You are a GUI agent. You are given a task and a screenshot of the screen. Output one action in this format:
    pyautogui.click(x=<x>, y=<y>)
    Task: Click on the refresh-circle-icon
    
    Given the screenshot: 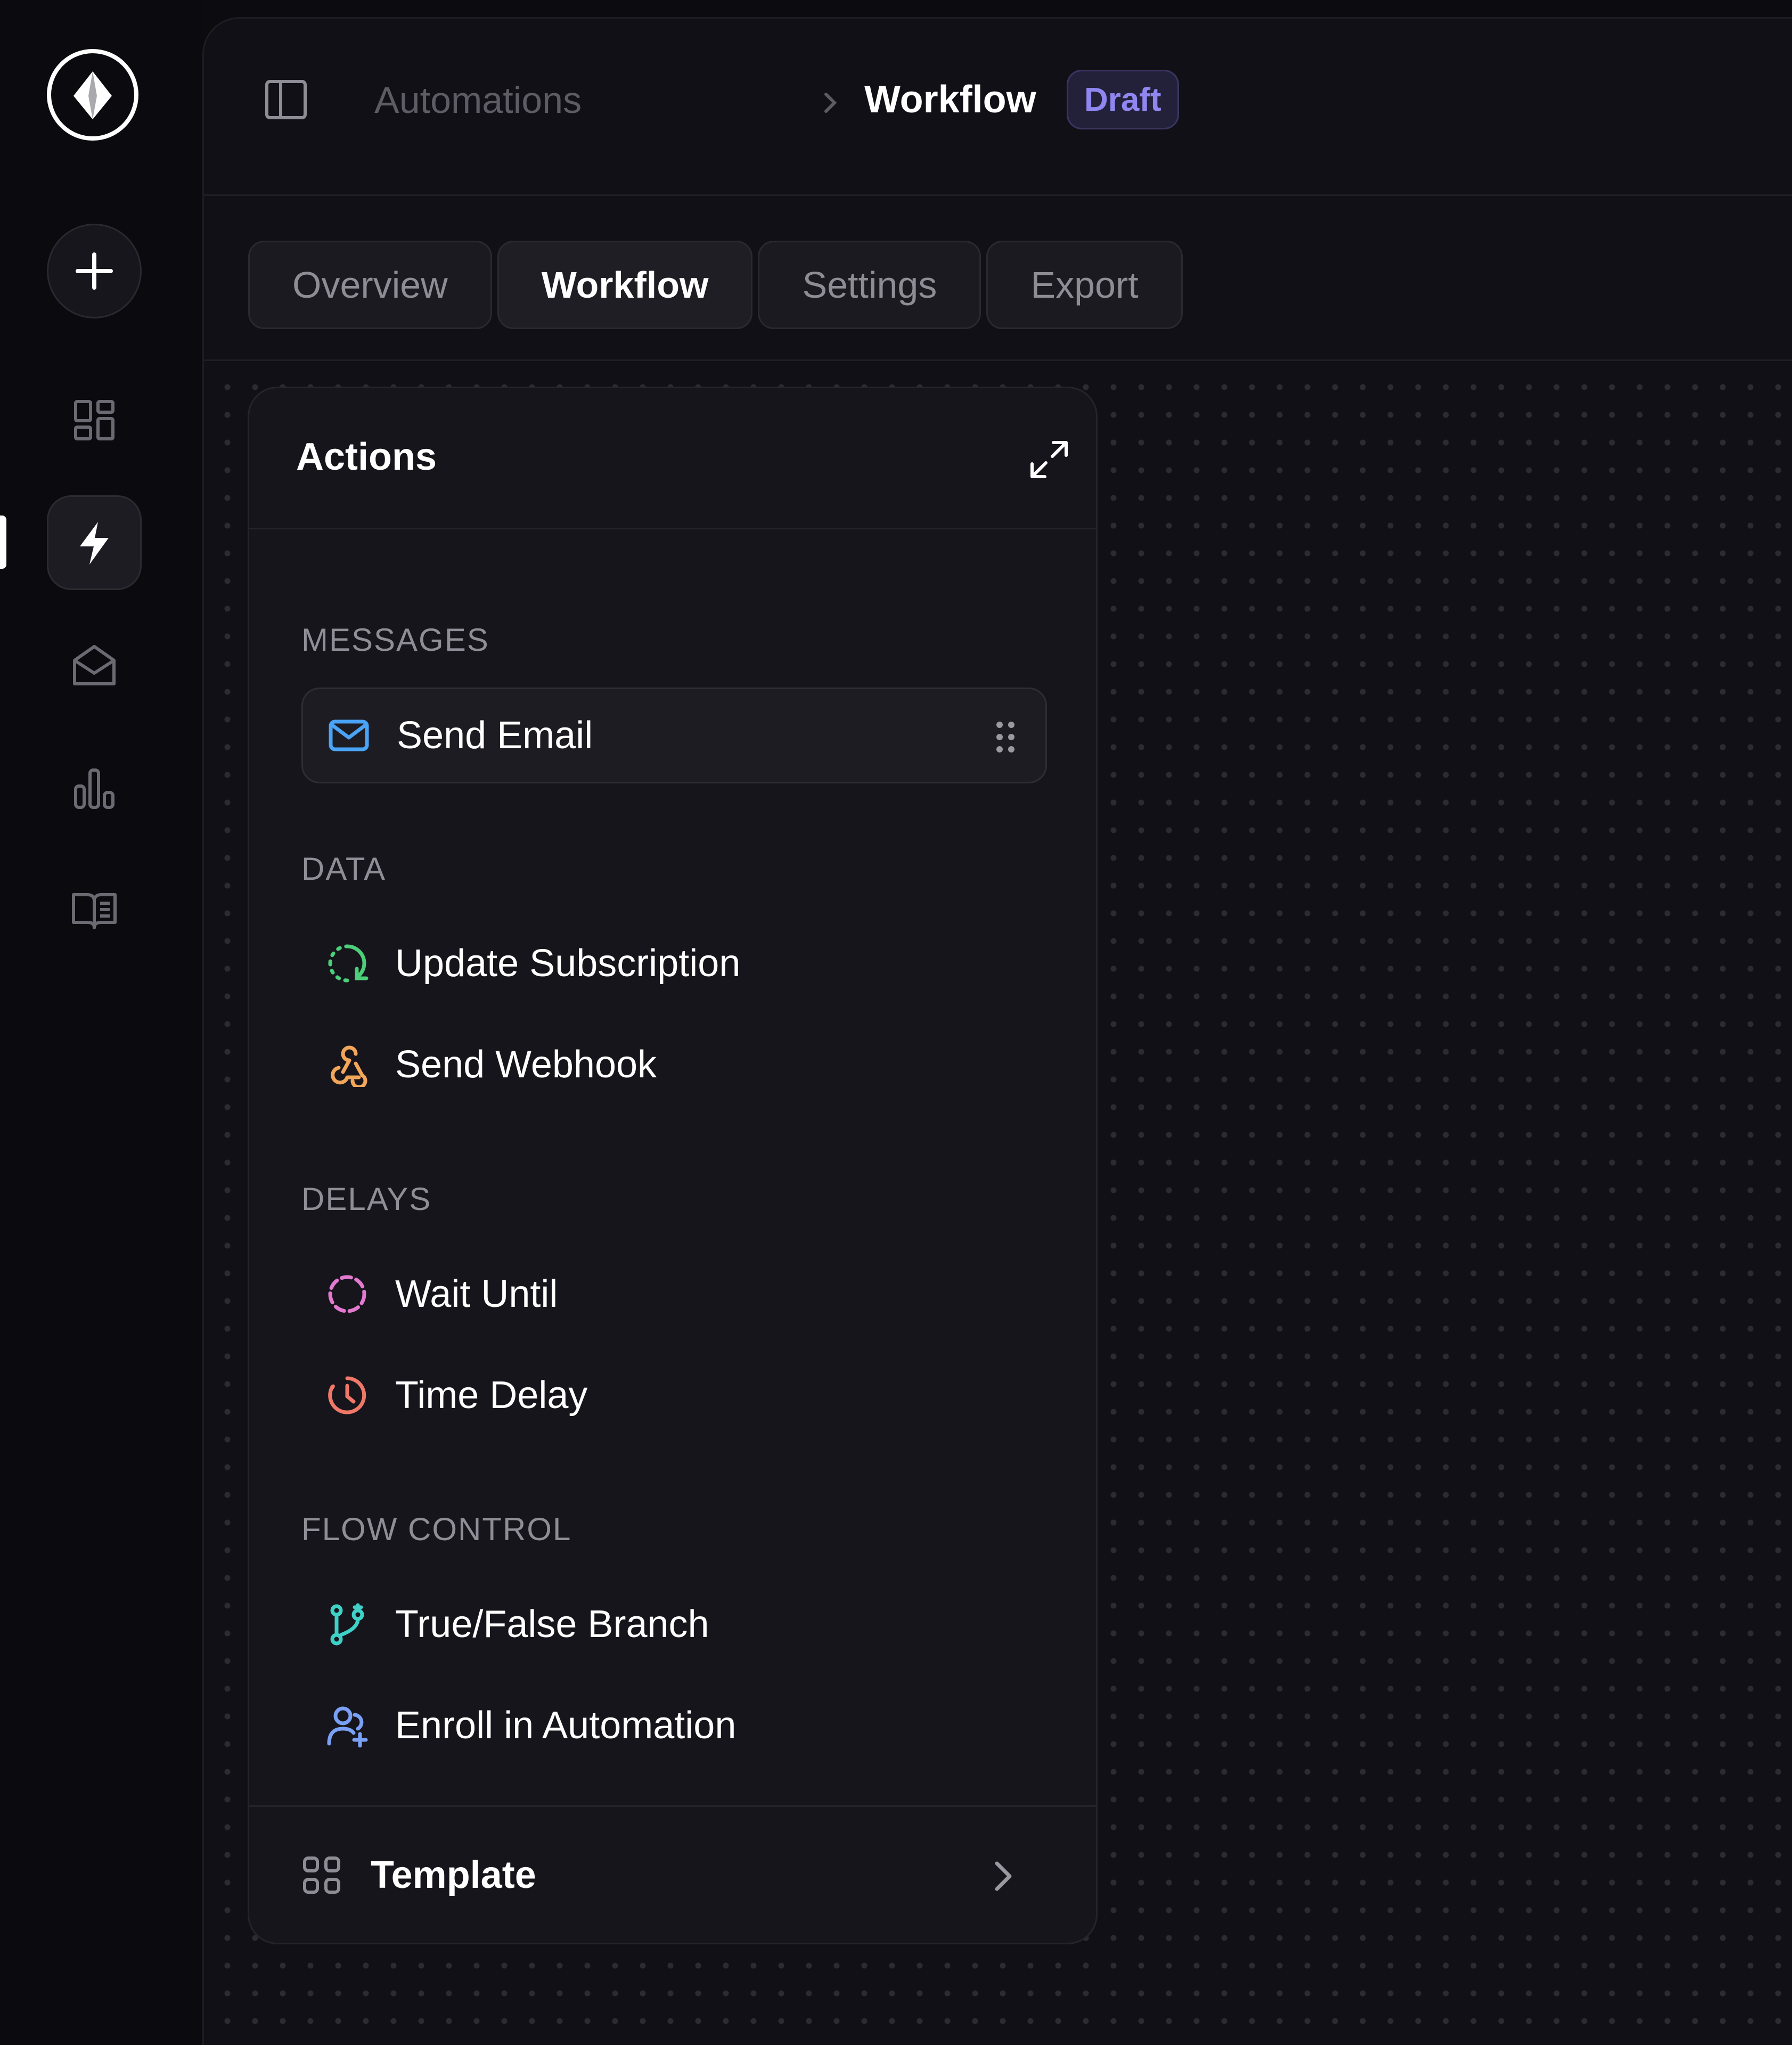 What is the action you would take?
    pyautogui.click(x=348, y=964)
    